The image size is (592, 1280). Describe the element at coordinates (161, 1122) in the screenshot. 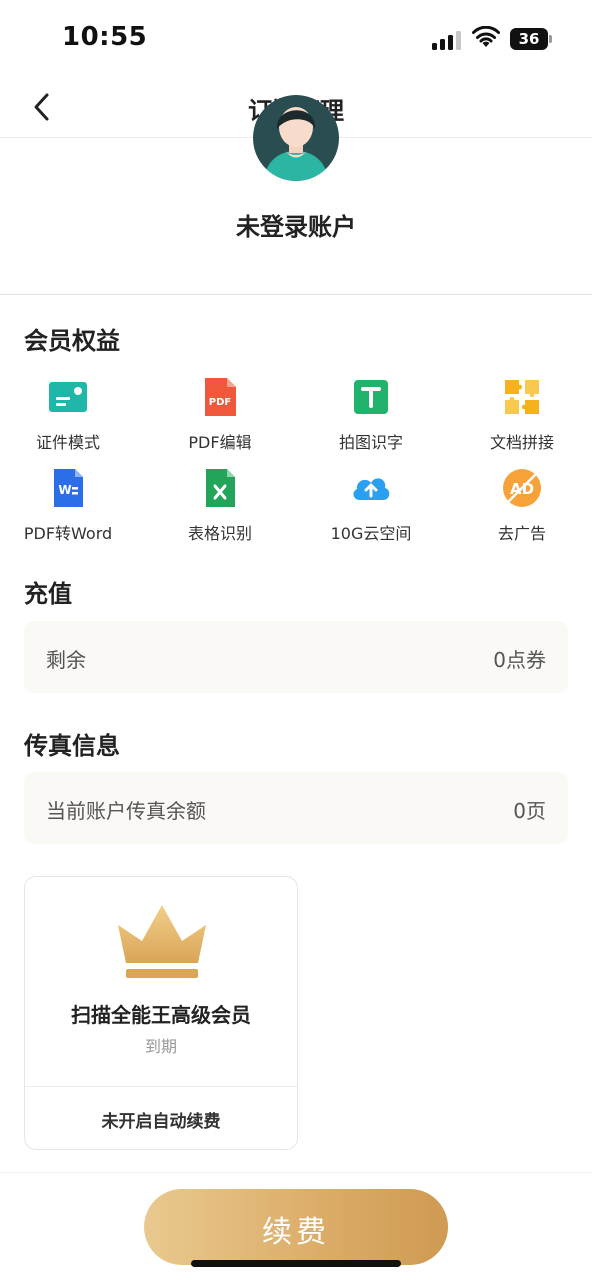

I see `auto-renew-status: 未开启自动续费` at that location.